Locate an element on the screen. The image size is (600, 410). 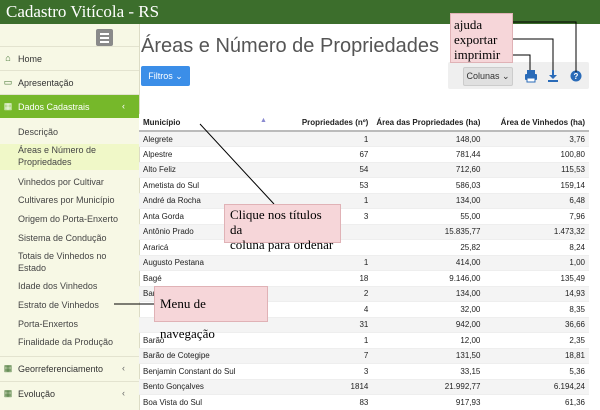
sidebar-subitem-areas-propriedades: Áreas e Número de Propriedades is located at coordinates (69, 157).